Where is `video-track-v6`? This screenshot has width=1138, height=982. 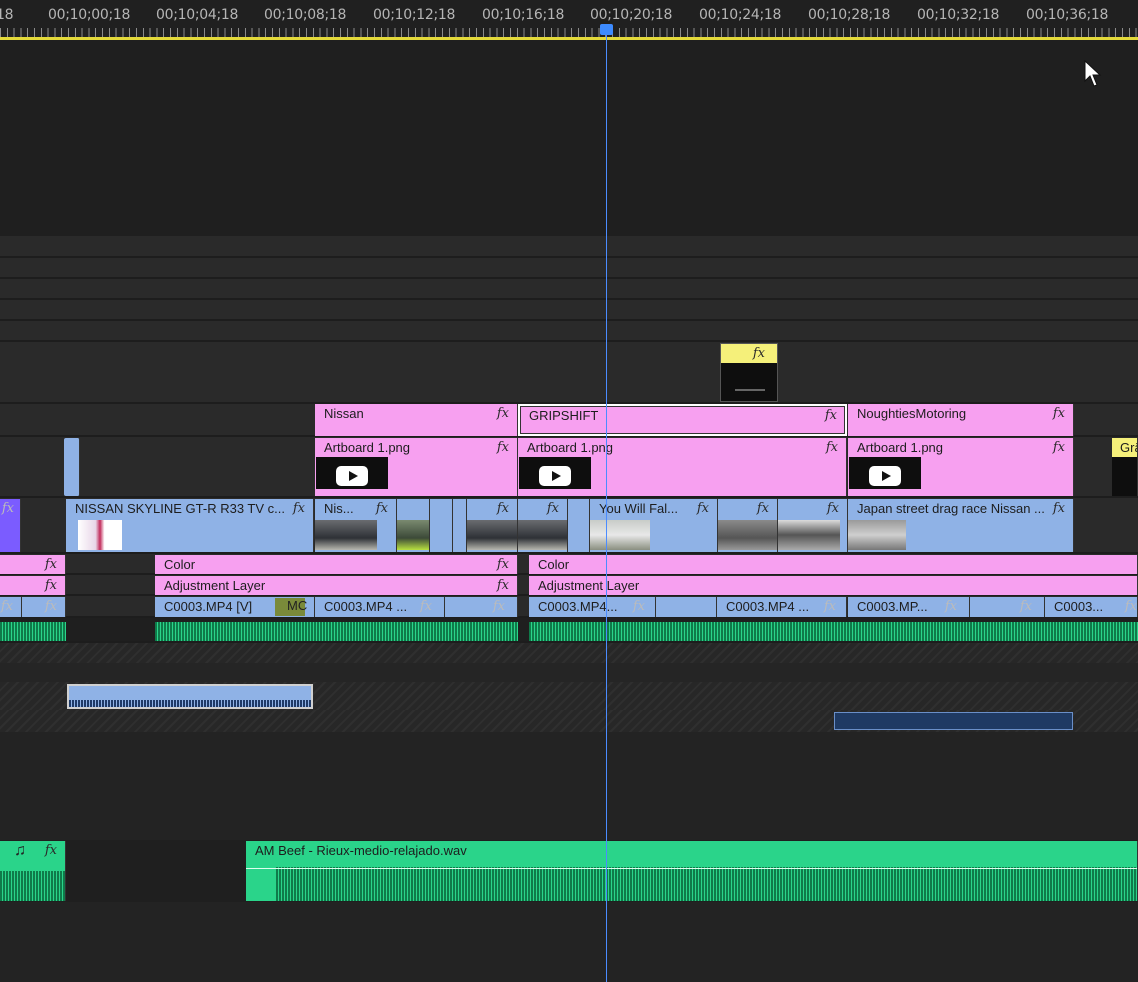
video-track-v6 is located at coordinates (569, 373).